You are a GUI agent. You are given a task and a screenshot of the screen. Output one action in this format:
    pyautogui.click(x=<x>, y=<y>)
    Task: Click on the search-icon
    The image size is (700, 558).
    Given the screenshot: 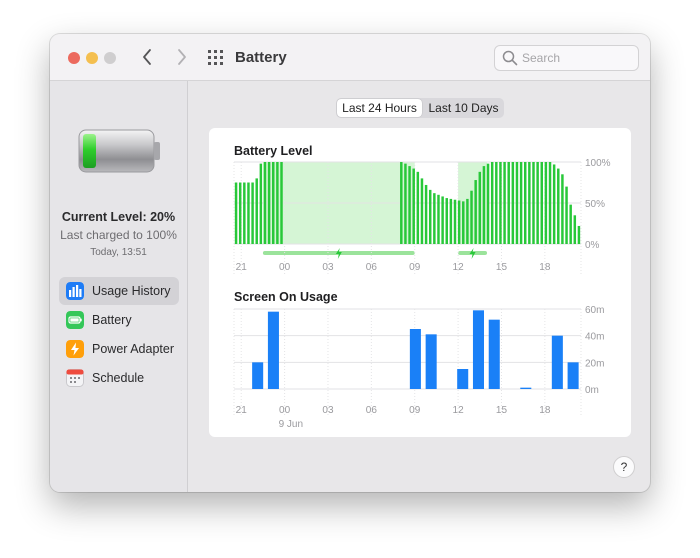 What is the action you would take?
    pyautogui.click(x=510, y=58)
    